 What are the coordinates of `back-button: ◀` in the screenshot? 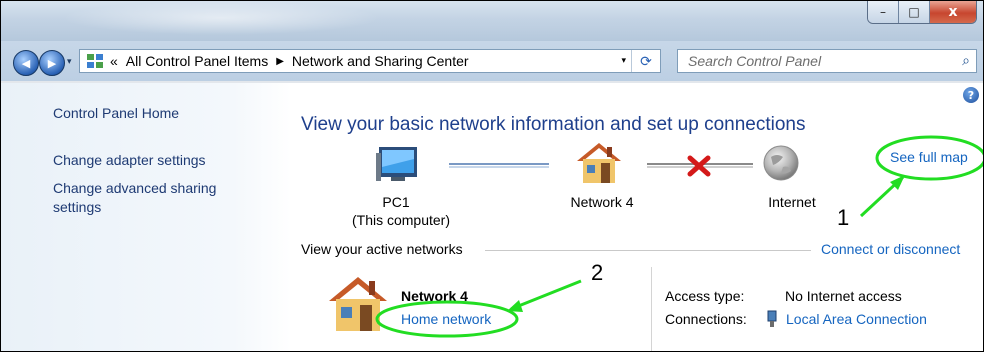 It's located at (26, 63).